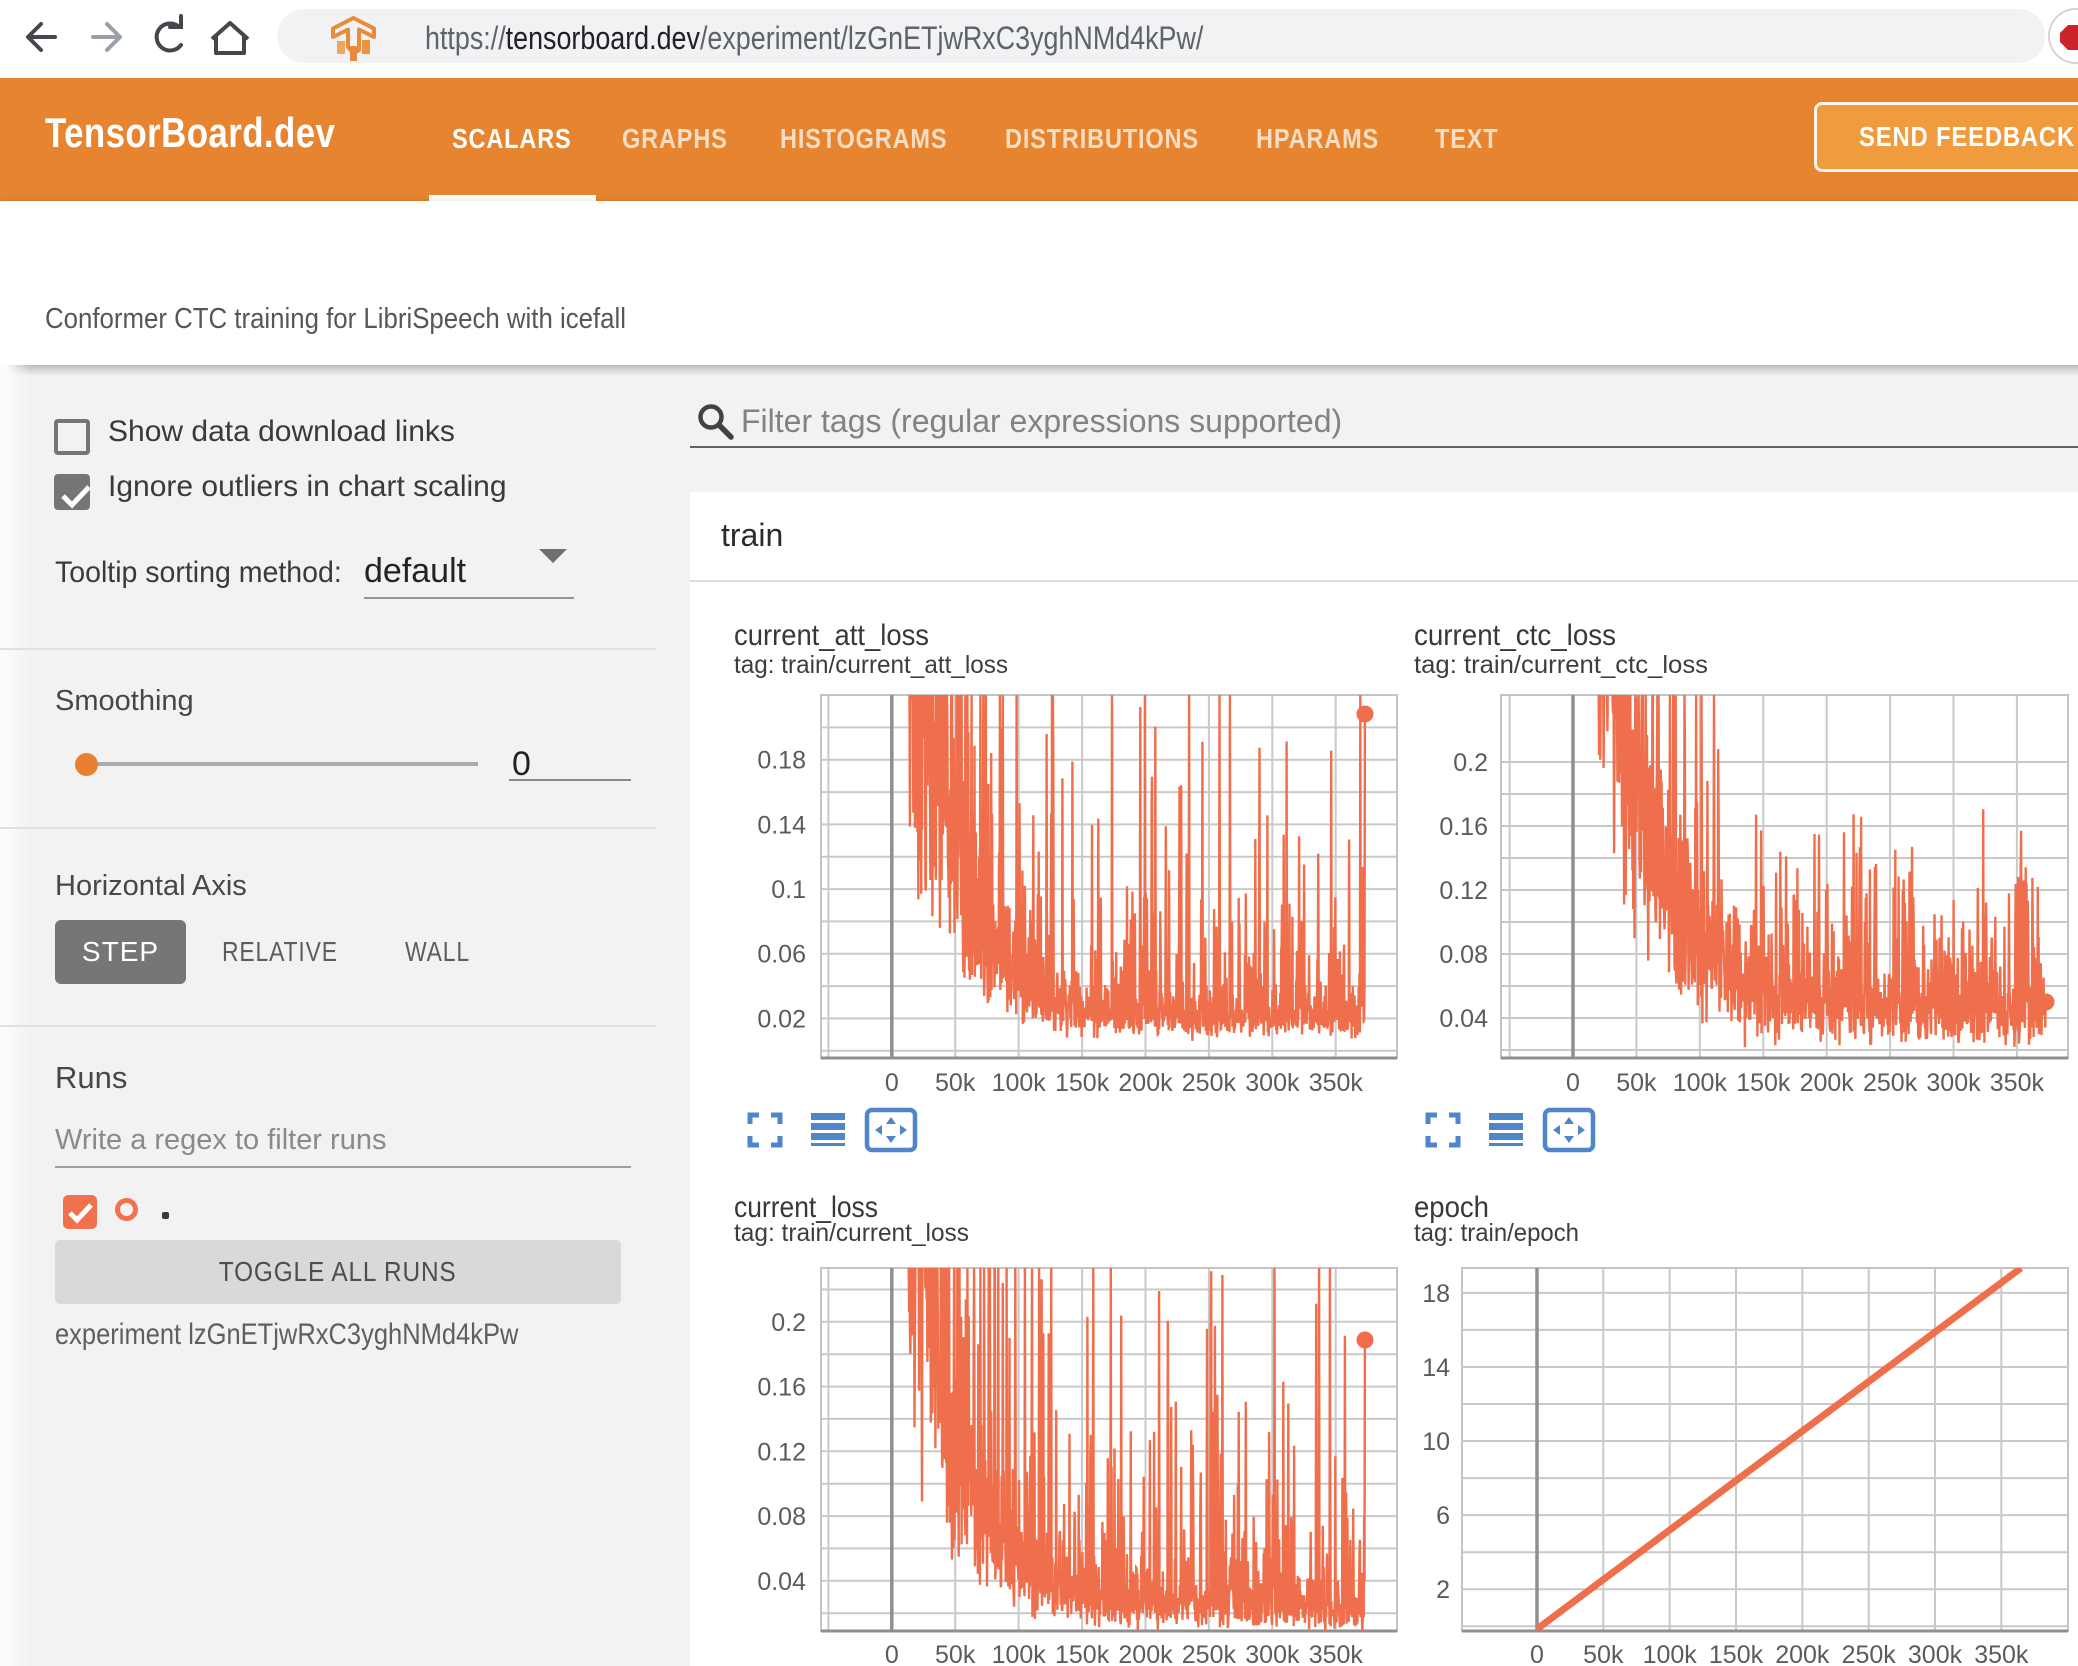  What do you see at coordinates (781, 955) in the screenshot?
I see `svg-text: 0.06` at bounding box center [781, 955].